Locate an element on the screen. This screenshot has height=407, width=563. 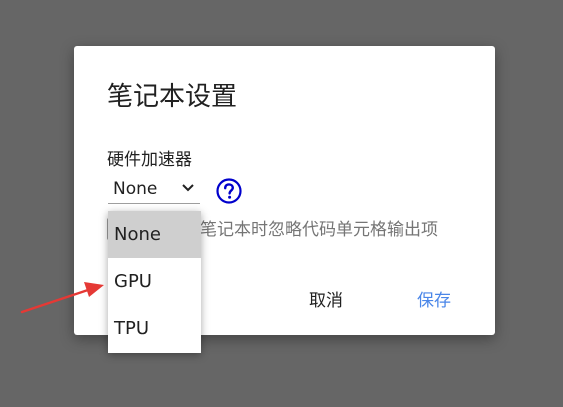
omit-output-label: 笔记本时忽略代码单元格输出项 is located at coordinates (319, 230).